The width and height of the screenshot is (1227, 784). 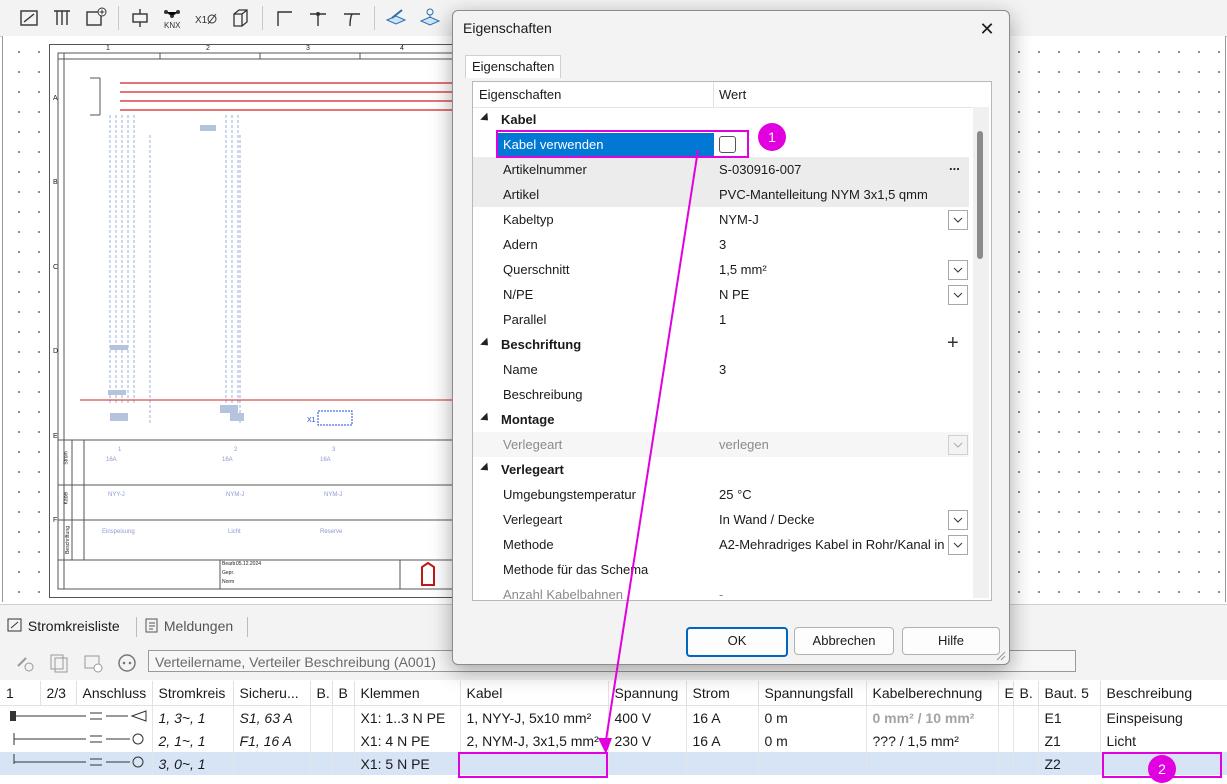 I want to click on cell-baut5: Z2, so click(x=1069, y=763).